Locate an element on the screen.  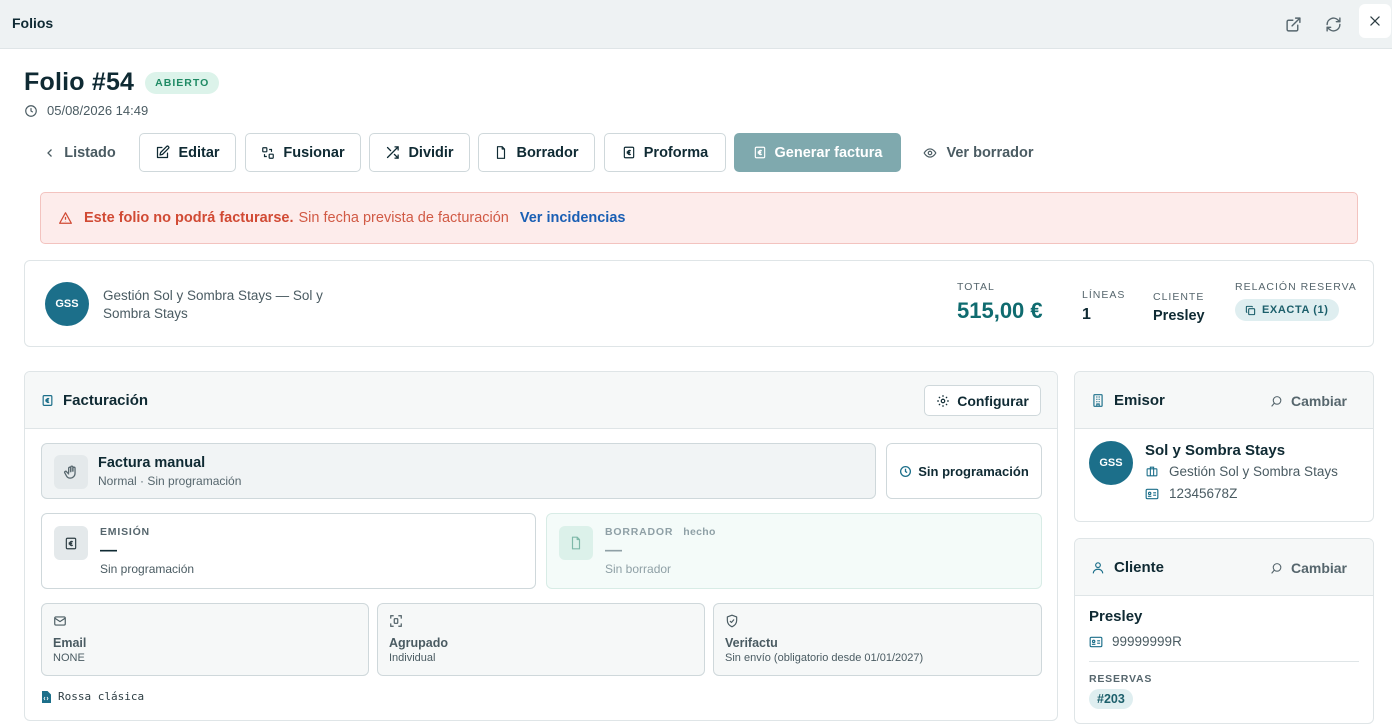
merge-icon is located at coordinates (268, 152).